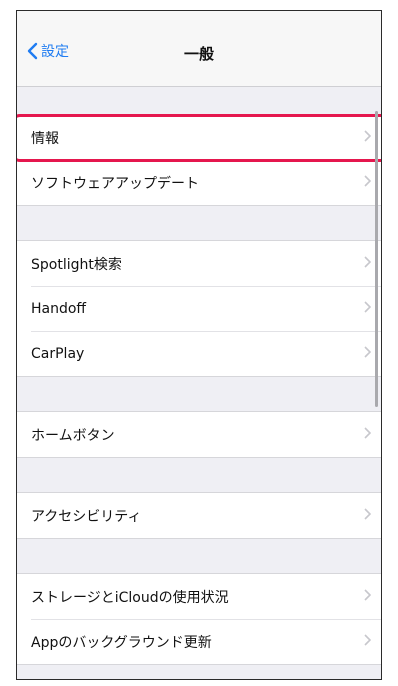 The width and height of the screenshot is (398, 686). What do you see at coordinates (199, 353) in the screenshot?
I see `row-carplay: CarPlay` at bounding box center [199, 353].